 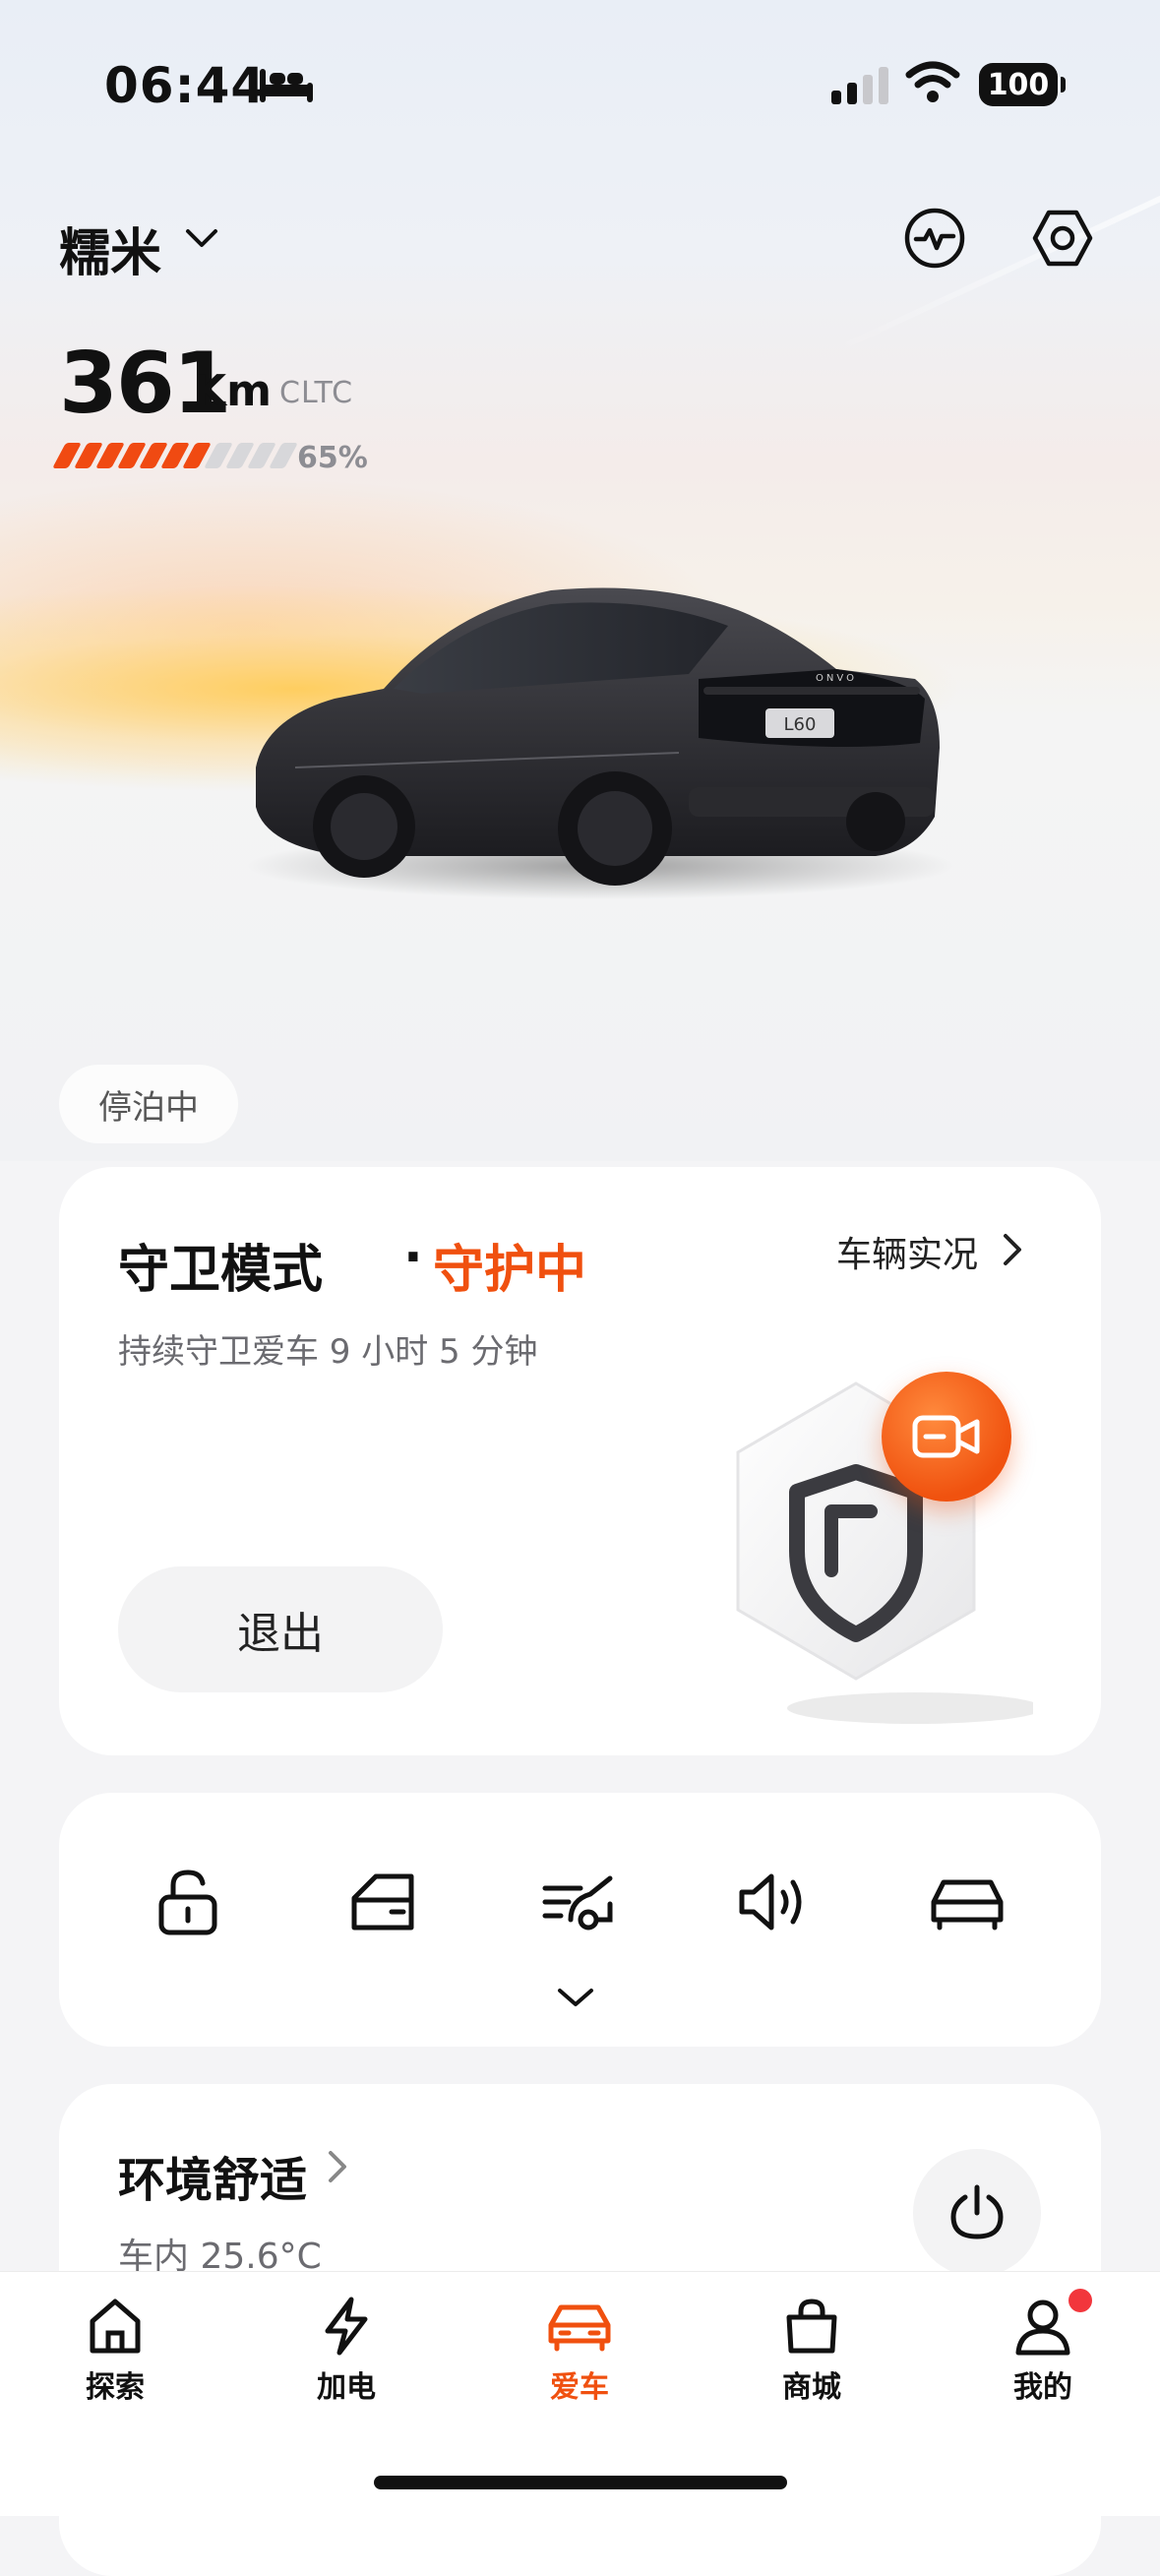 I want to click on settings-icon, so click(x=1062, y=238).